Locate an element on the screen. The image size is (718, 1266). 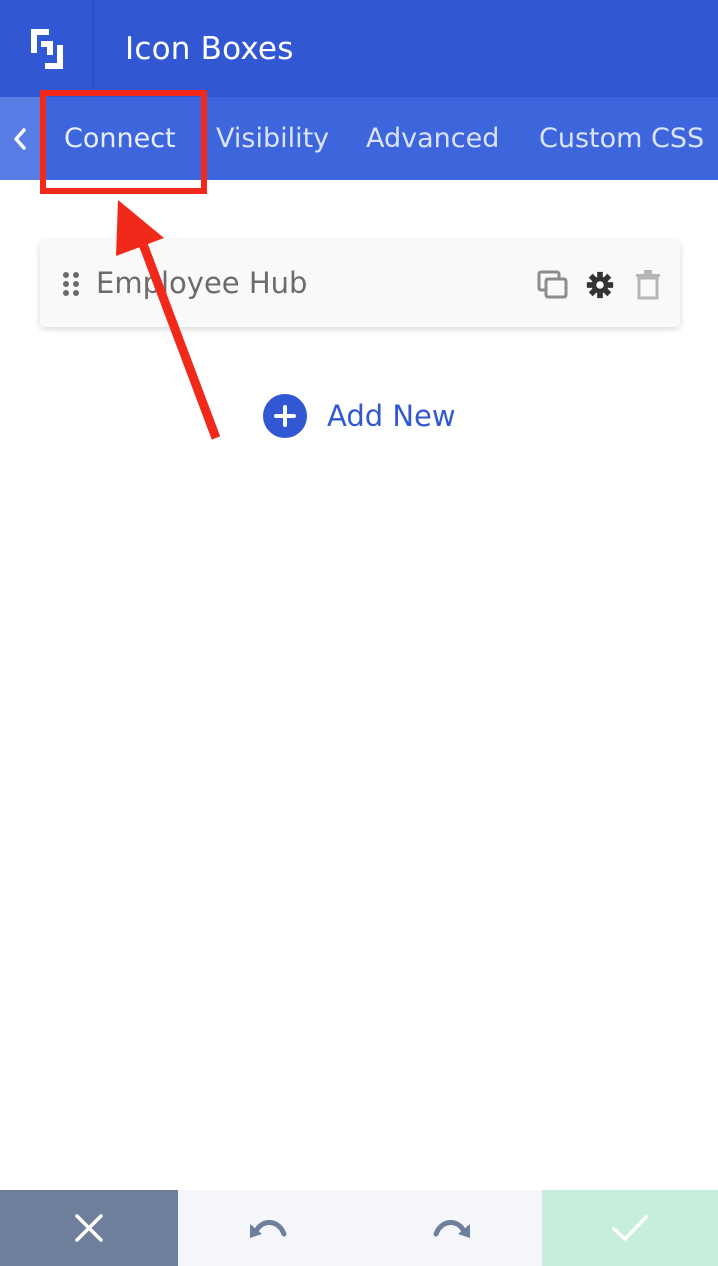
history-controls is located at coordinates (360, 1228).